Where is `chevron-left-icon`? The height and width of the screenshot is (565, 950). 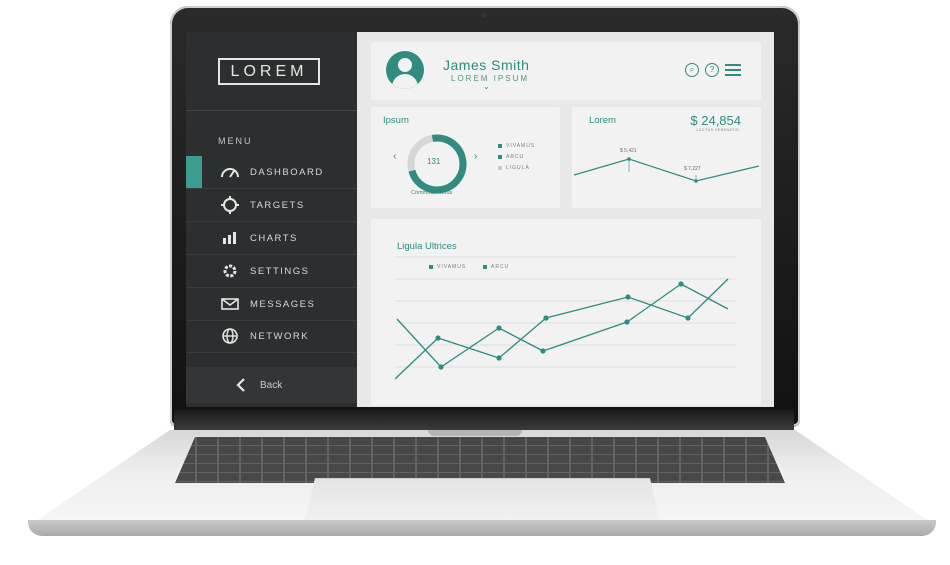 chevron-left-icon is located at coordinates (241, 385).